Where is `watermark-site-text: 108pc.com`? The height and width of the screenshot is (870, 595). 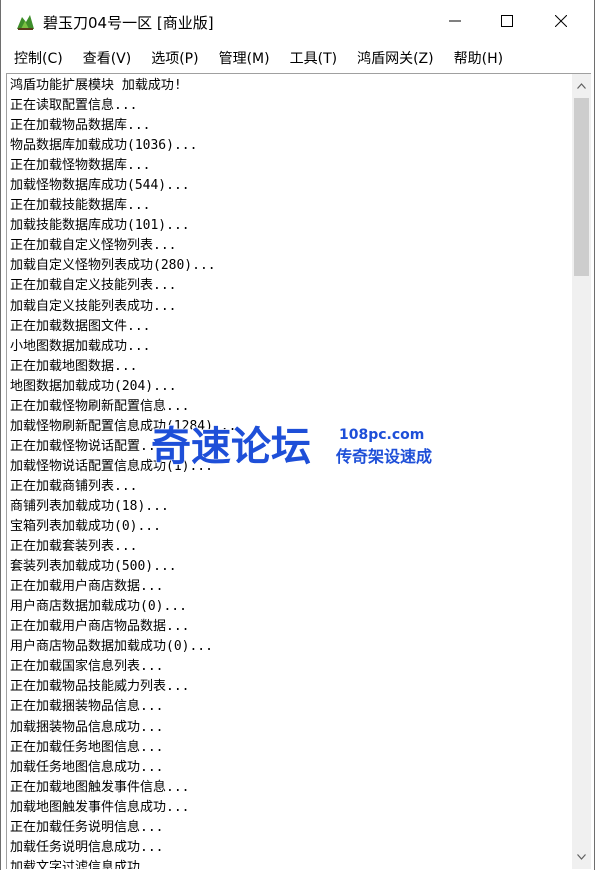 watermark-site-text: 108pc.com is located at coordinates (381, 435).